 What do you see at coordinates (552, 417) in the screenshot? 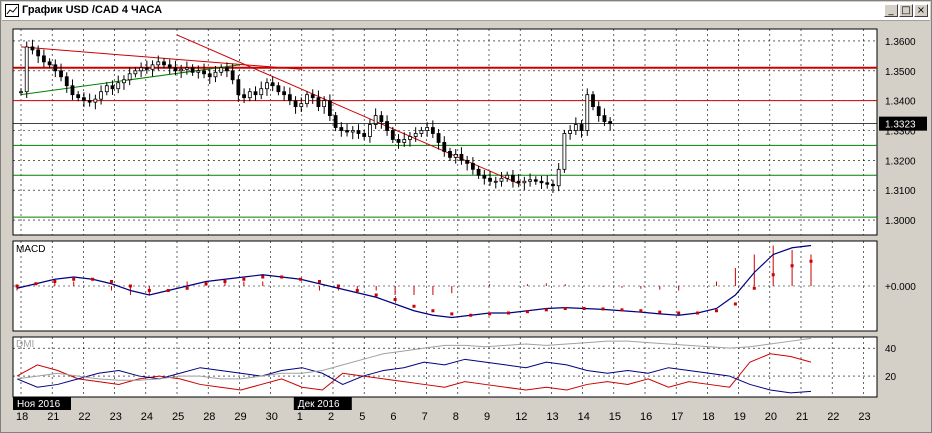
I see `date-tick-label: 13` at bounding box center [552, 417].